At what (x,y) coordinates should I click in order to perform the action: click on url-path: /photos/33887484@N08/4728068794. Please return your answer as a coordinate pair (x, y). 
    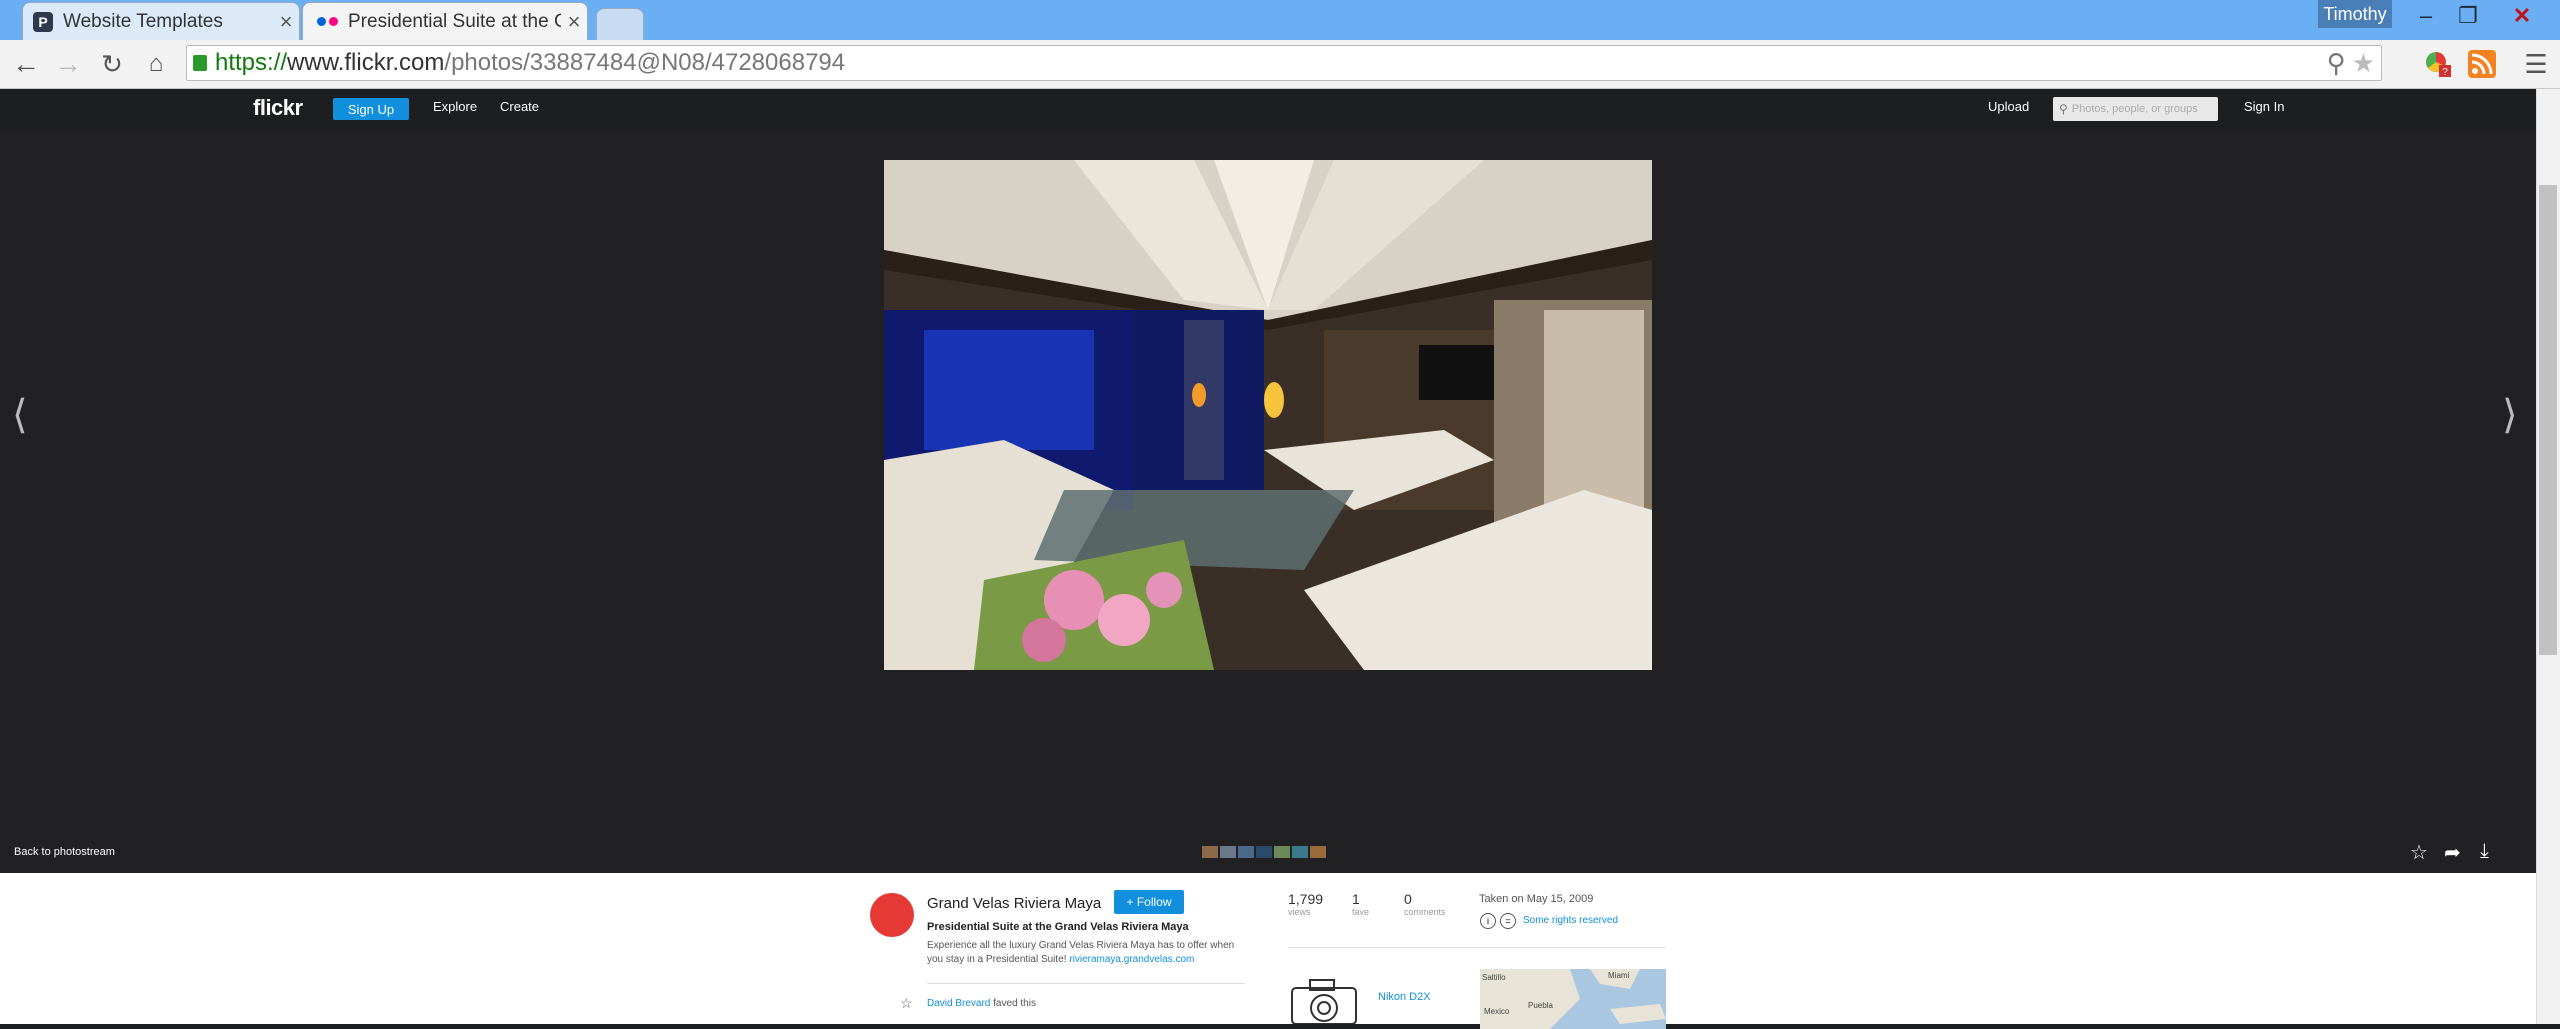
    Looking at the image, I should click on (645, 62).